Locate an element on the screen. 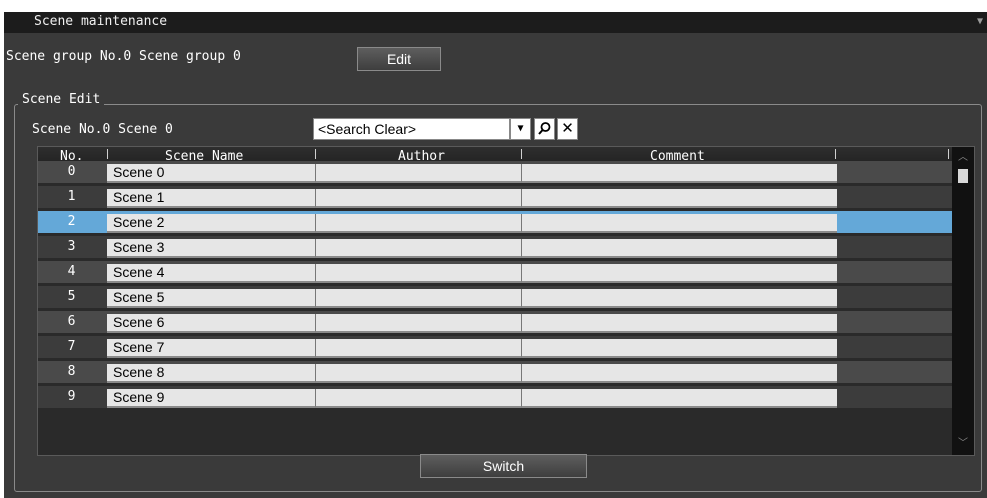 The height and width of the screenshot is (498, 987). scroll-down-icon: ﹀ is located at coordinates (963, 444).